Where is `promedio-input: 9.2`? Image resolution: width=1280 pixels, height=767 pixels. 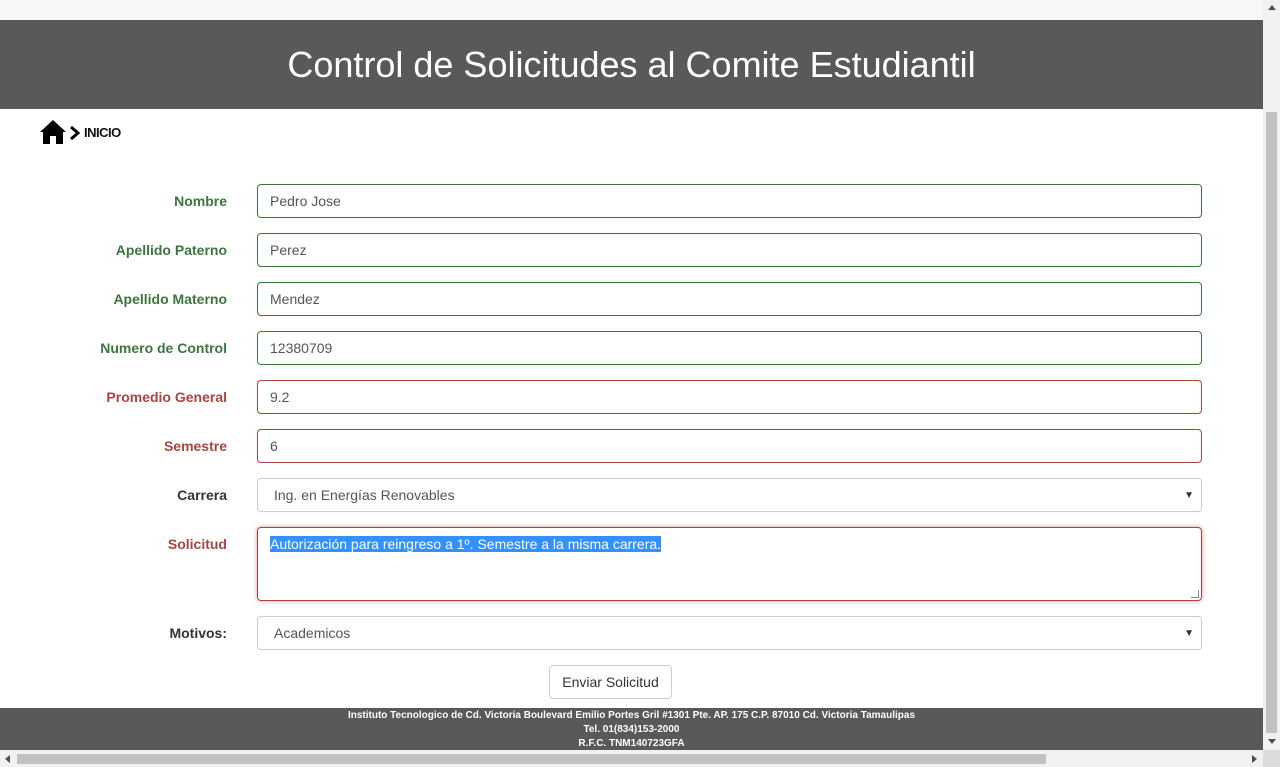 promedio-input: 9.2 is located at coordinates (729, 397).